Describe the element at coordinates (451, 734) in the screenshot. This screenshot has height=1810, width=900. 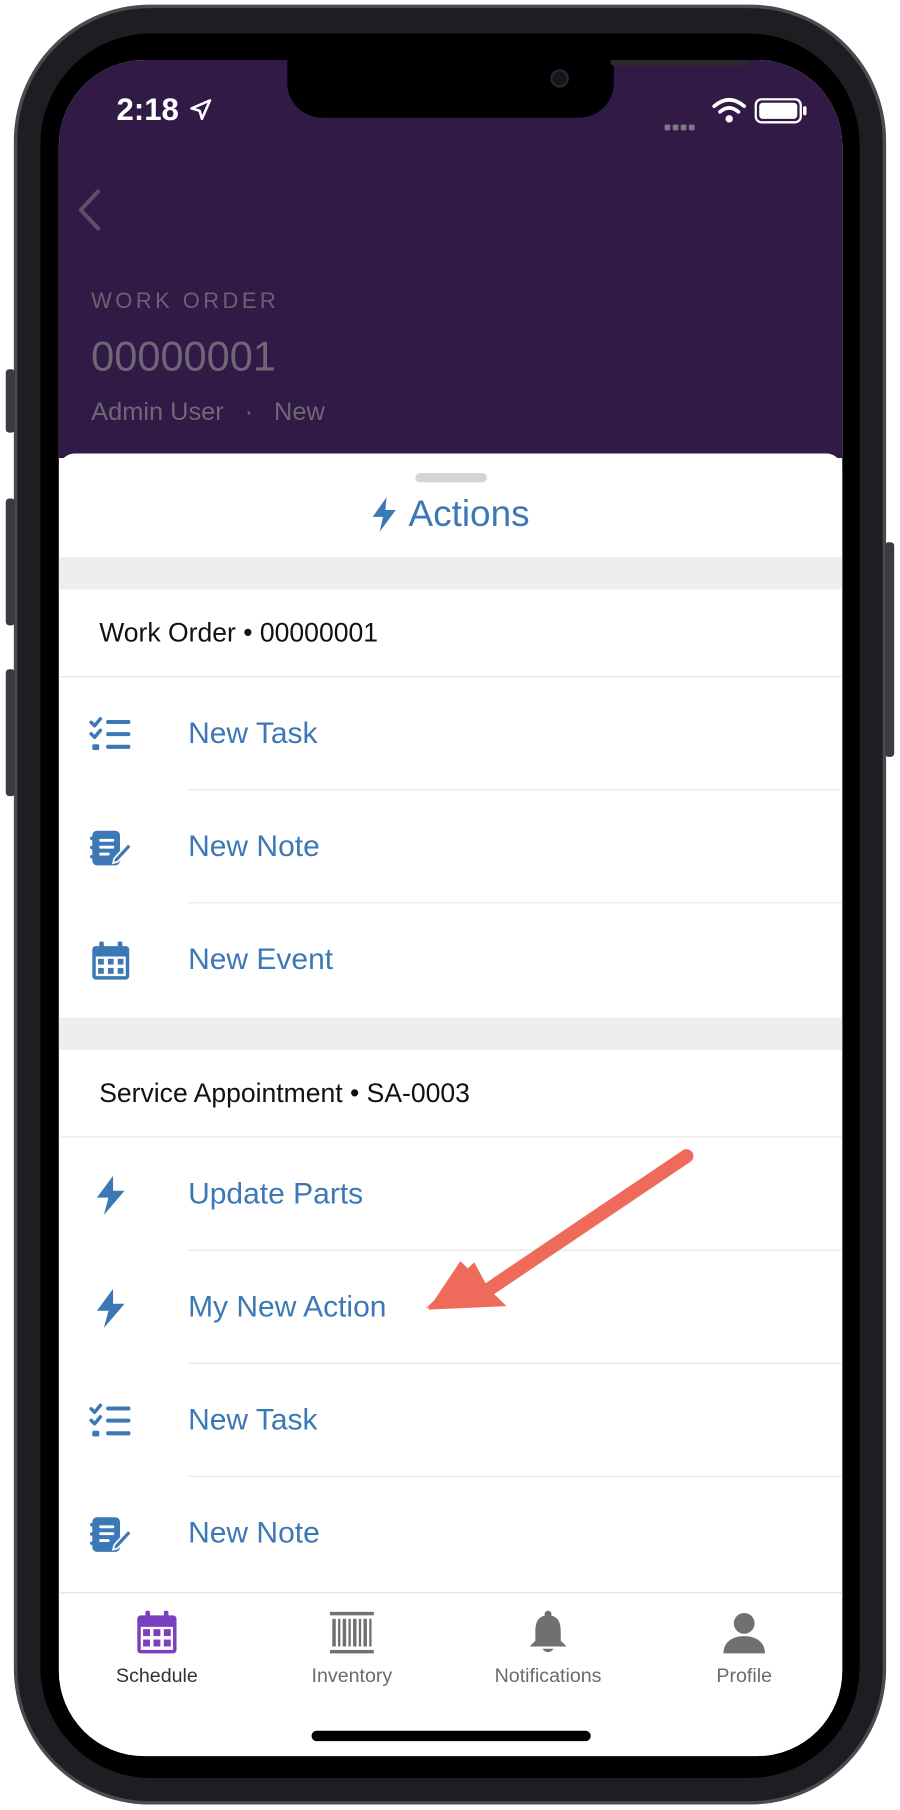
I see `action-new-task: New Task` at that location.